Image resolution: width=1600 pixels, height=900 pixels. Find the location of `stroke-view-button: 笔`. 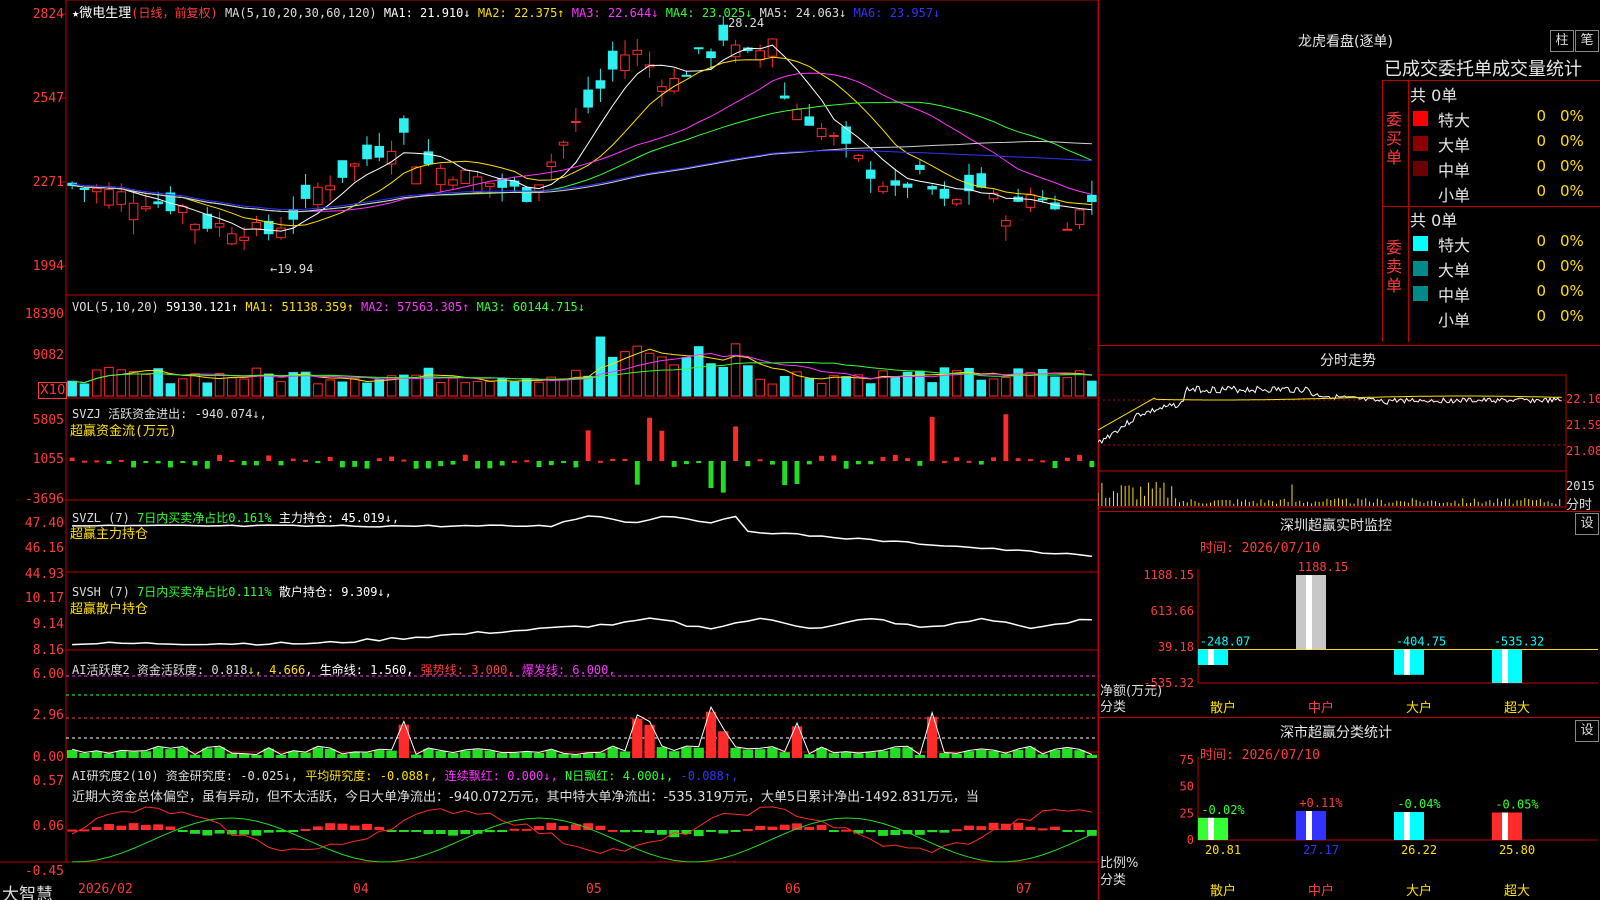

stroke-view-button: 笔 is located at coordinates (1587, 41).